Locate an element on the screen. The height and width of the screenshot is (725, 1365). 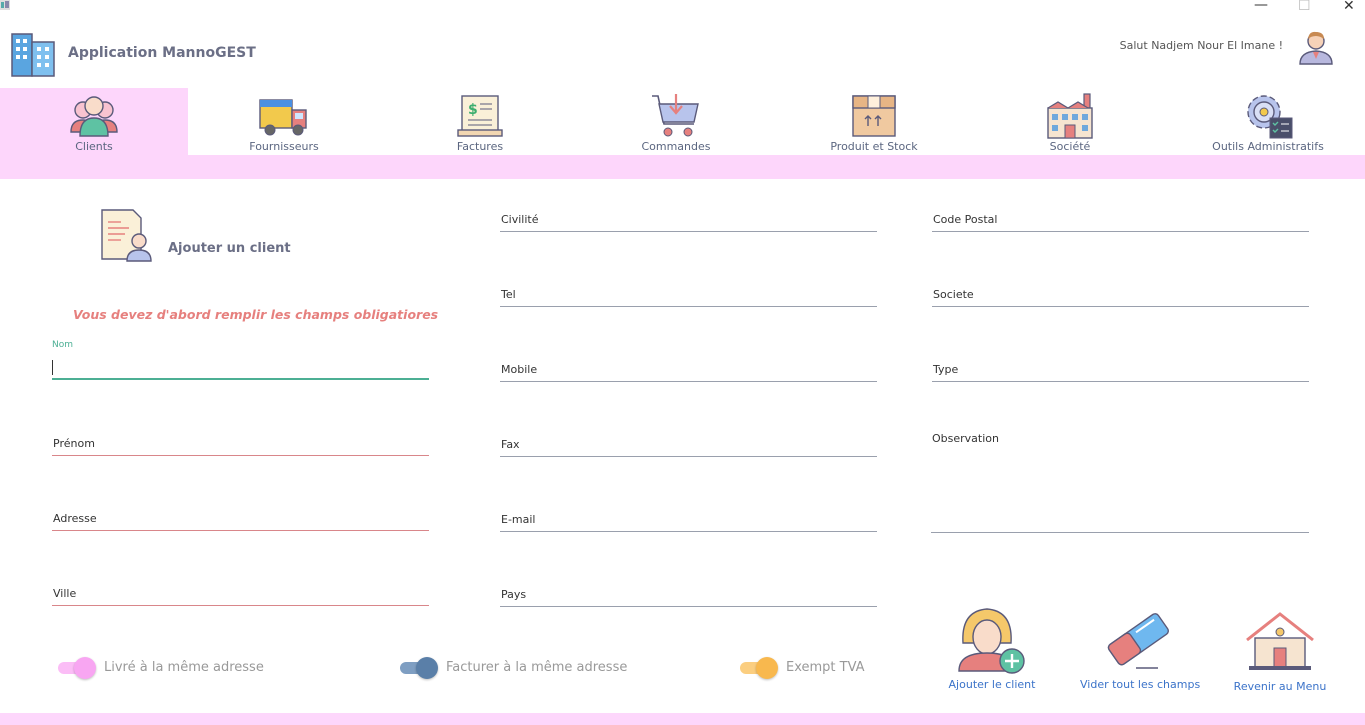
code-postal-label: Code Postal is located at coordinates (965, 219).